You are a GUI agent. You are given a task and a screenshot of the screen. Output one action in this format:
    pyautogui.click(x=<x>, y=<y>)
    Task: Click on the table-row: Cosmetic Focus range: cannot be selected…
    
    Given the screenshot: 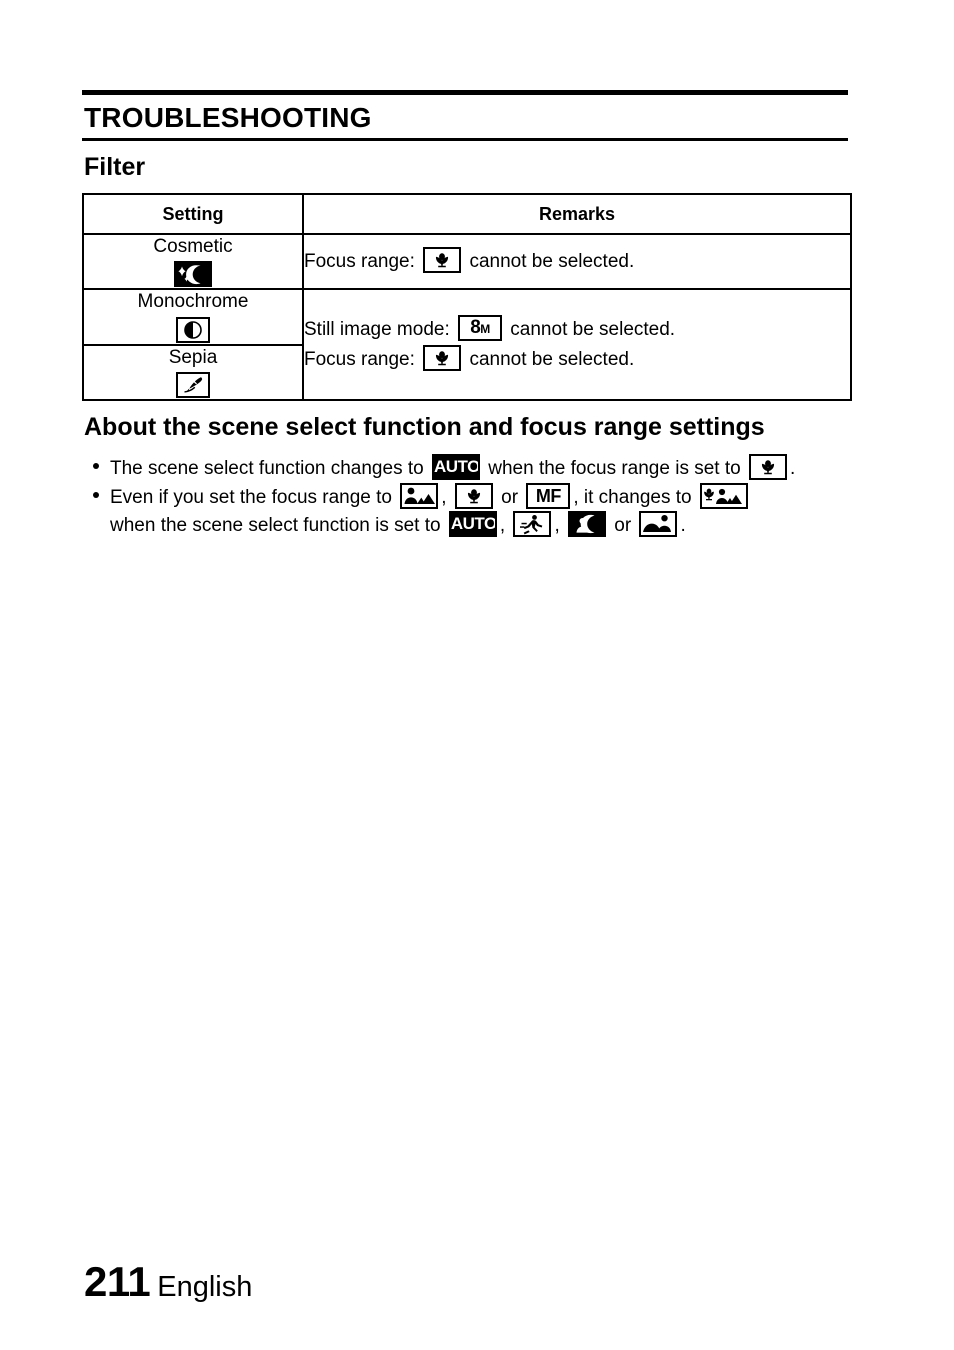 What is the action you would take?
    pyautogui.click(x=467, y=261)
    